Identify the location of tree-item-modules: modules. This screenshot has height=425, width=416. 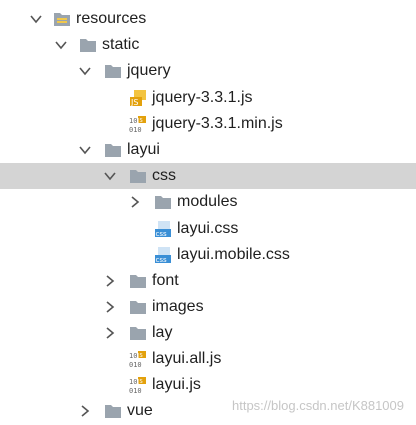
(208, 202).